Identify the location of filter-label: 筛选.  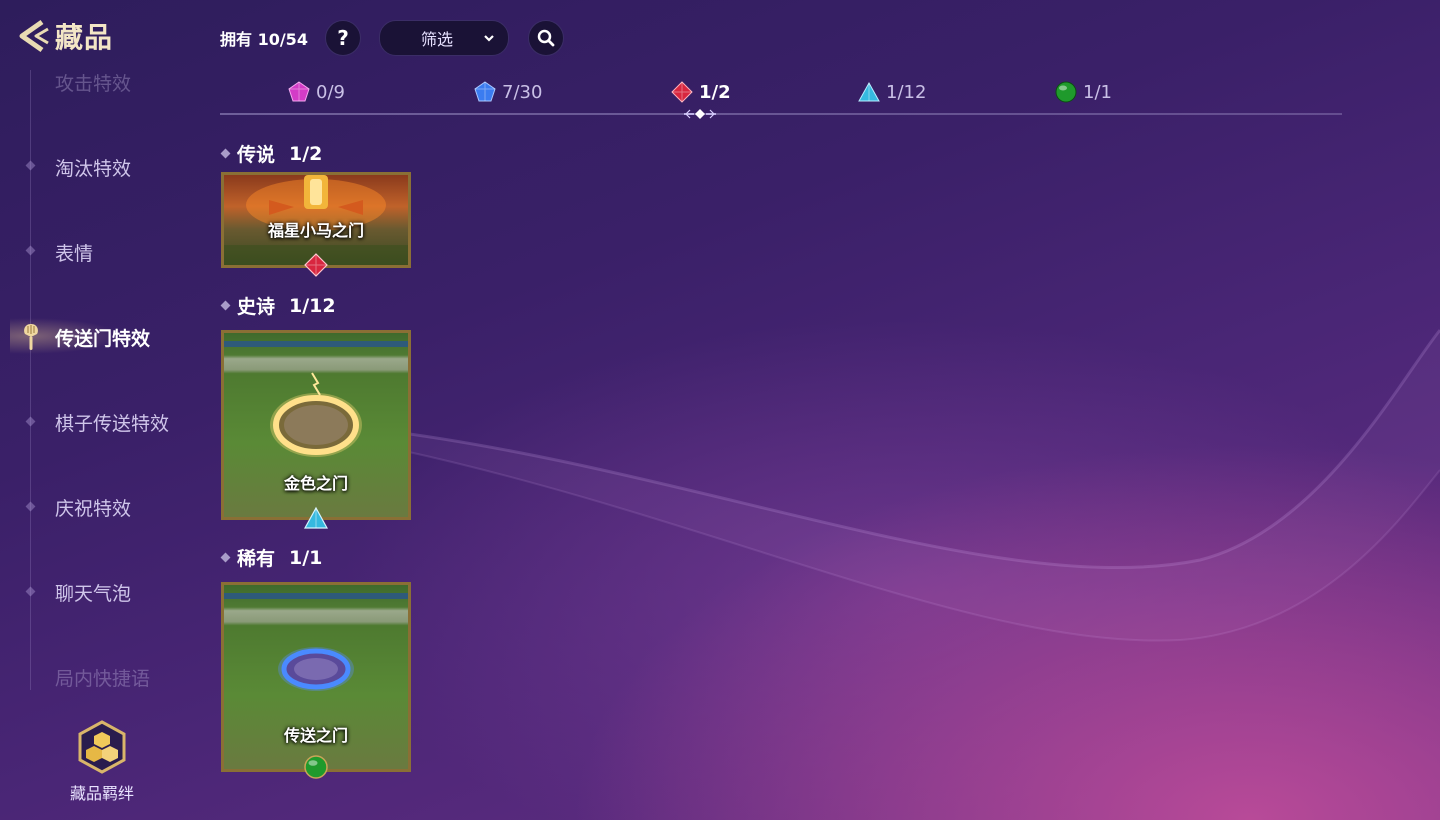
(436, 39).